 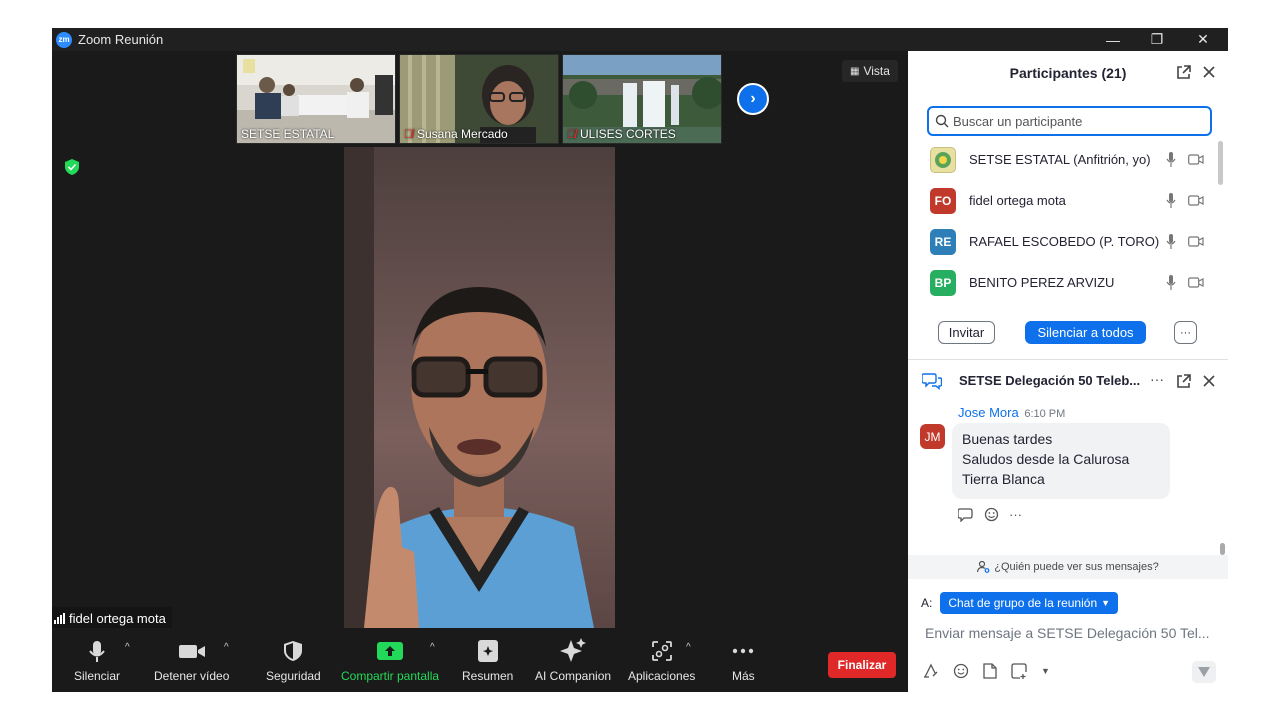 I want to click on grid-view-icon: ▦, so click(x=855, y=71).